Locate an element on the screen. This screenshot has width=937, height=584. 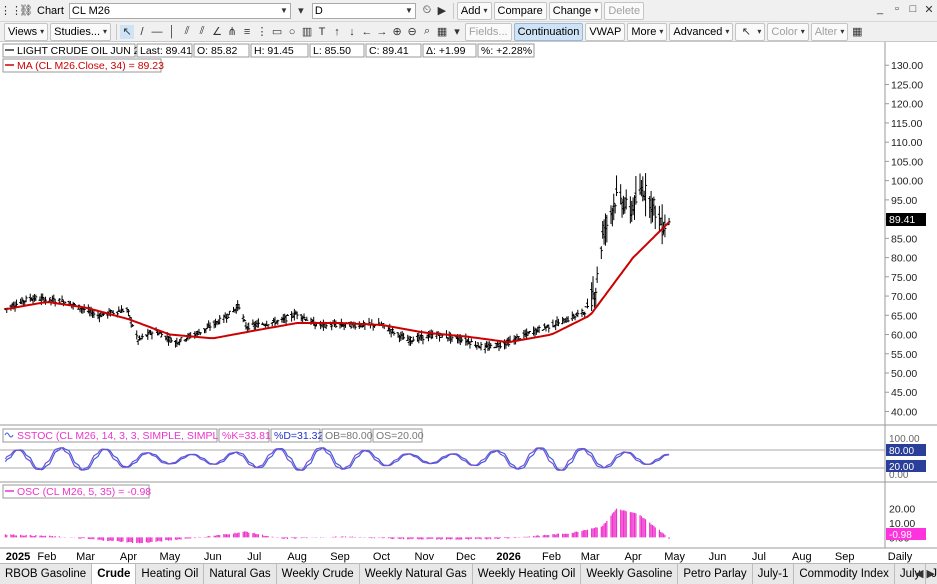
minimize-icon: _ is located at coordinates (880, 9).